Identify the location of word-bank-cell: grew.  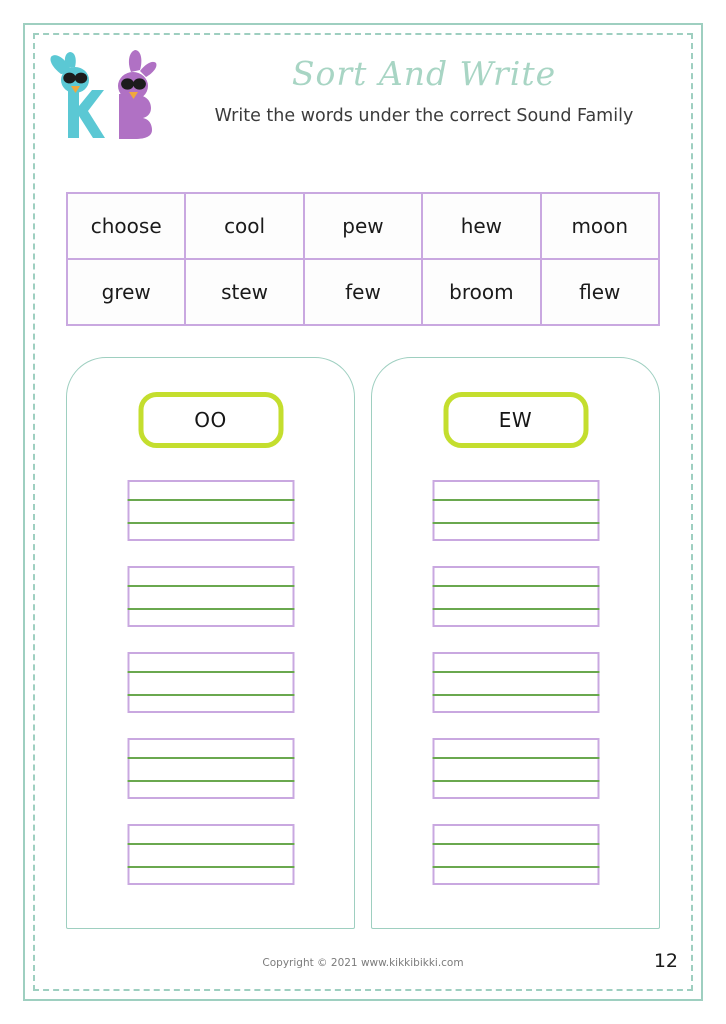
(126, 292).